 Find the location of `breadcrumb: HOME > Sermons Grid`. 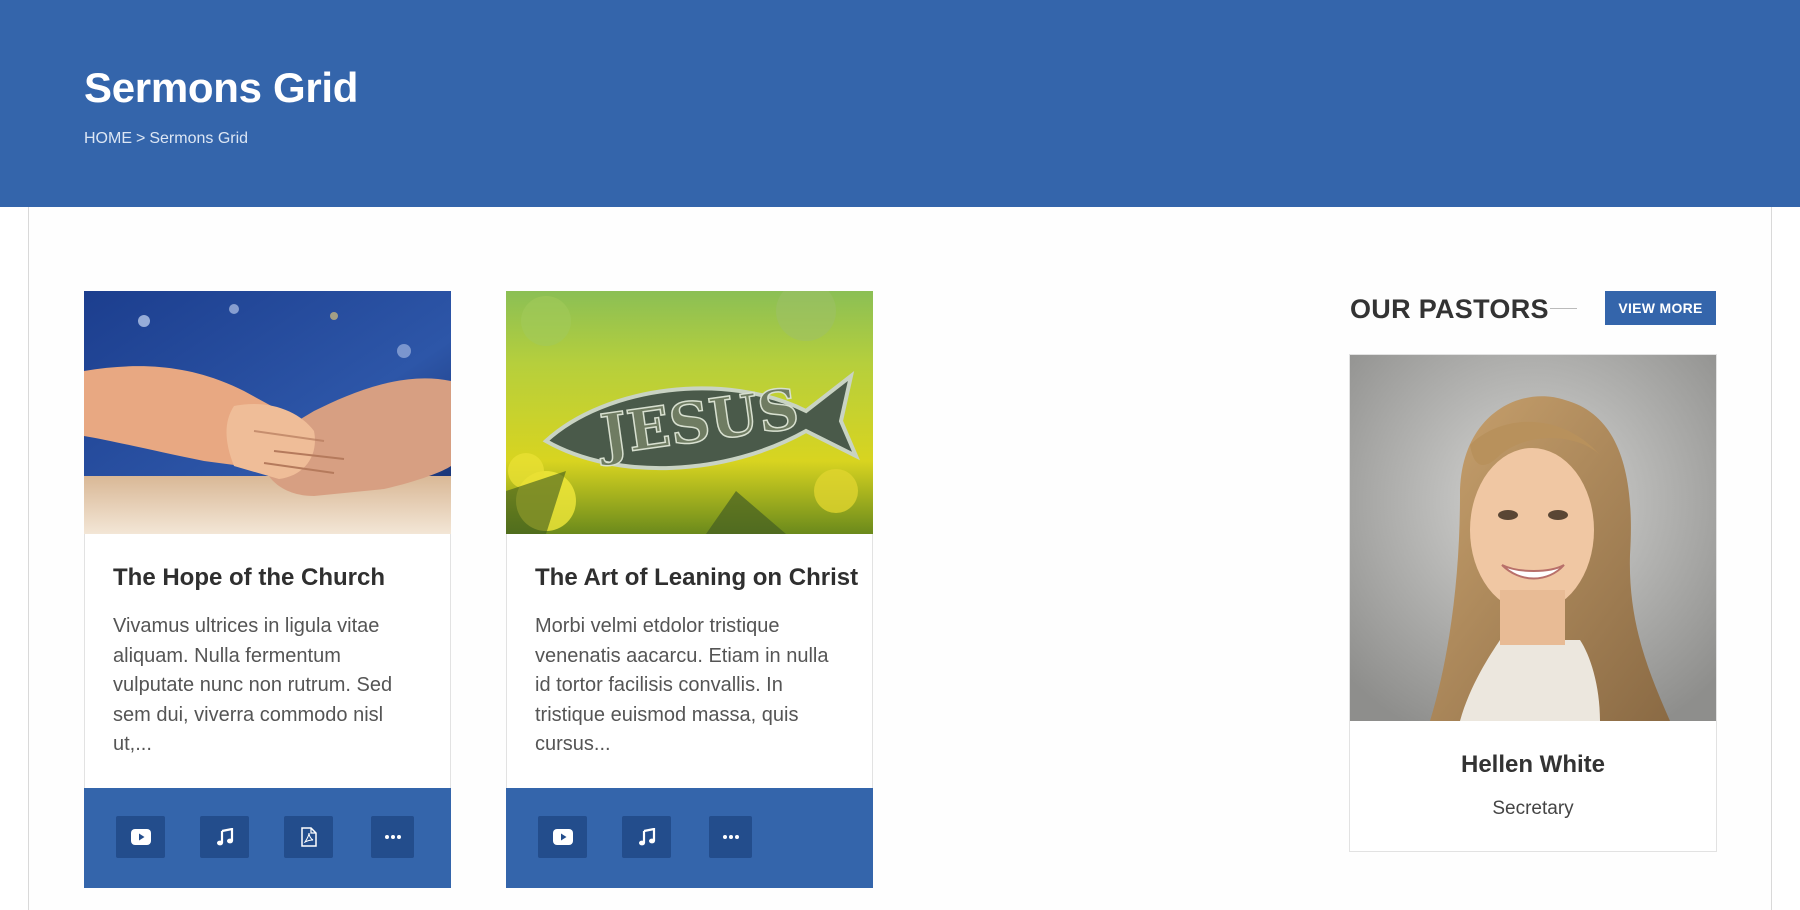

breadcrumb: HOME > Sermons Grid is located at coordinates (166, 139).